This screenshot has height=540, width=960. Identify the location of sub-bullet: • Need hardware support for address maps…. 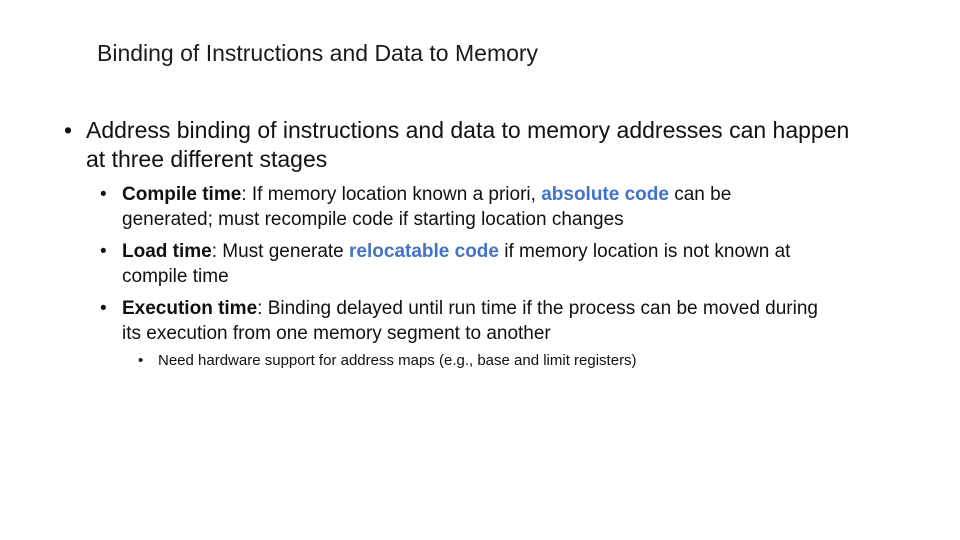
(488, 361).